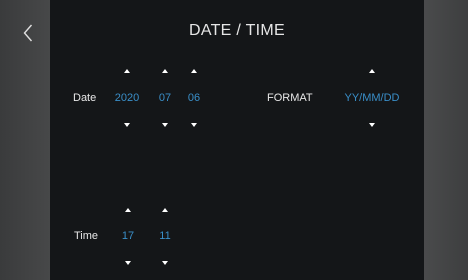  I want to click on time-label: Time, so click(86, 236).